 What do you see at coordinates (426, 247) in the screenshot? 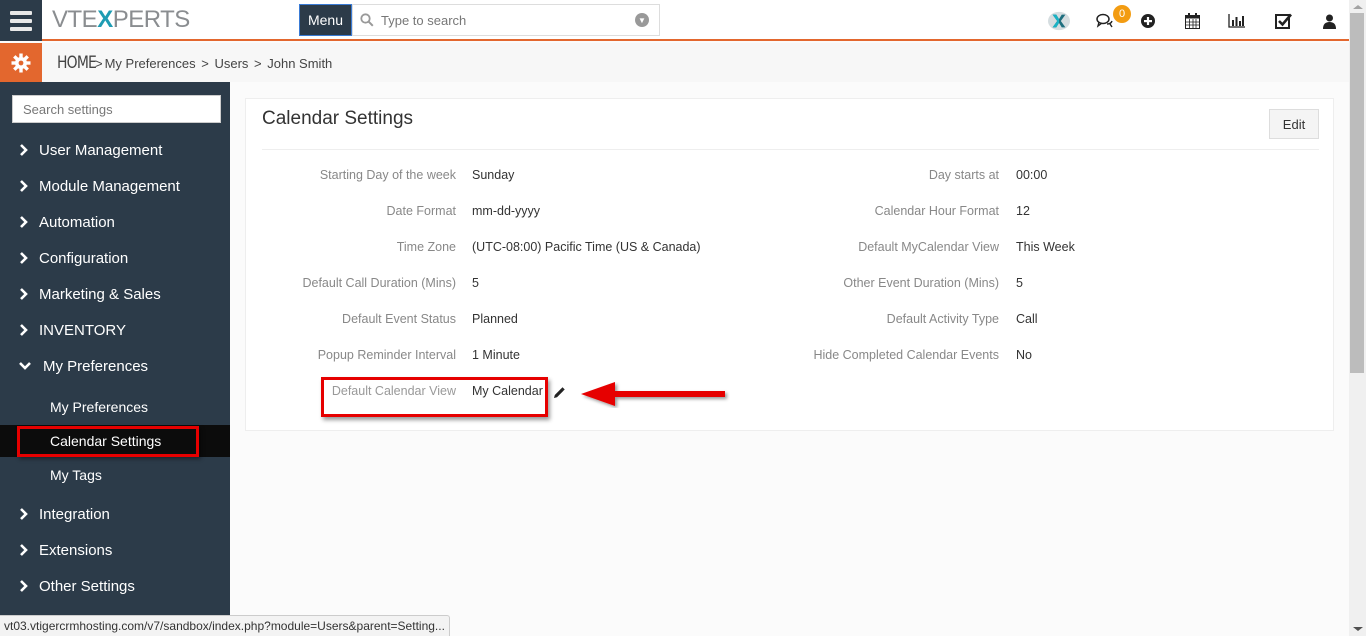
I see `field-label-time-zone: Time Zone` at bounding box center [426, 247].